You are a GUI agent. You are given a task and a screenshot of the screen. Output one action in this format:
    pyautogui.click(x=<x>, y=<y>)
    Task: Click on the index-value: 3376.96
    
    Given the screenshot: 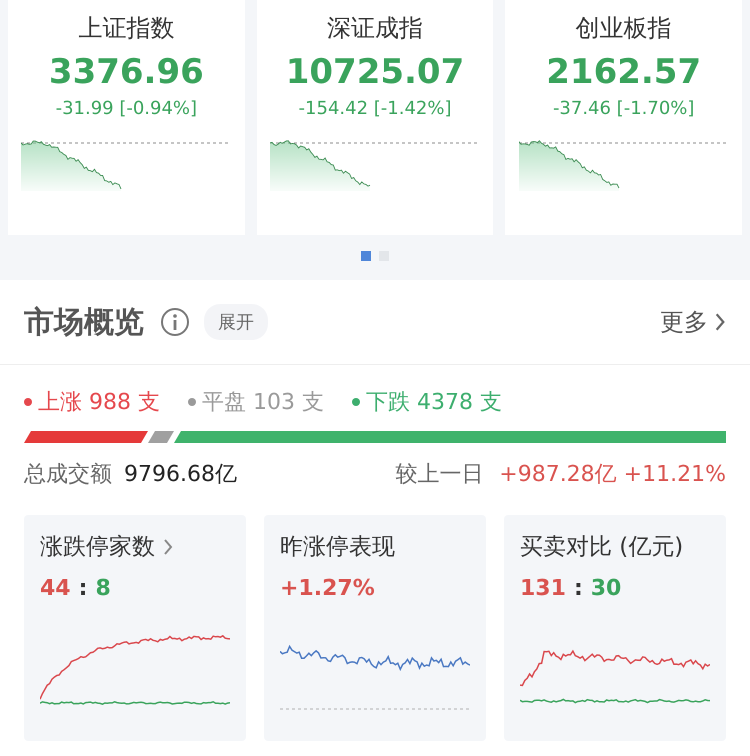 What is the action you would take?
    pyautogui.click(x=126, y=72)
    